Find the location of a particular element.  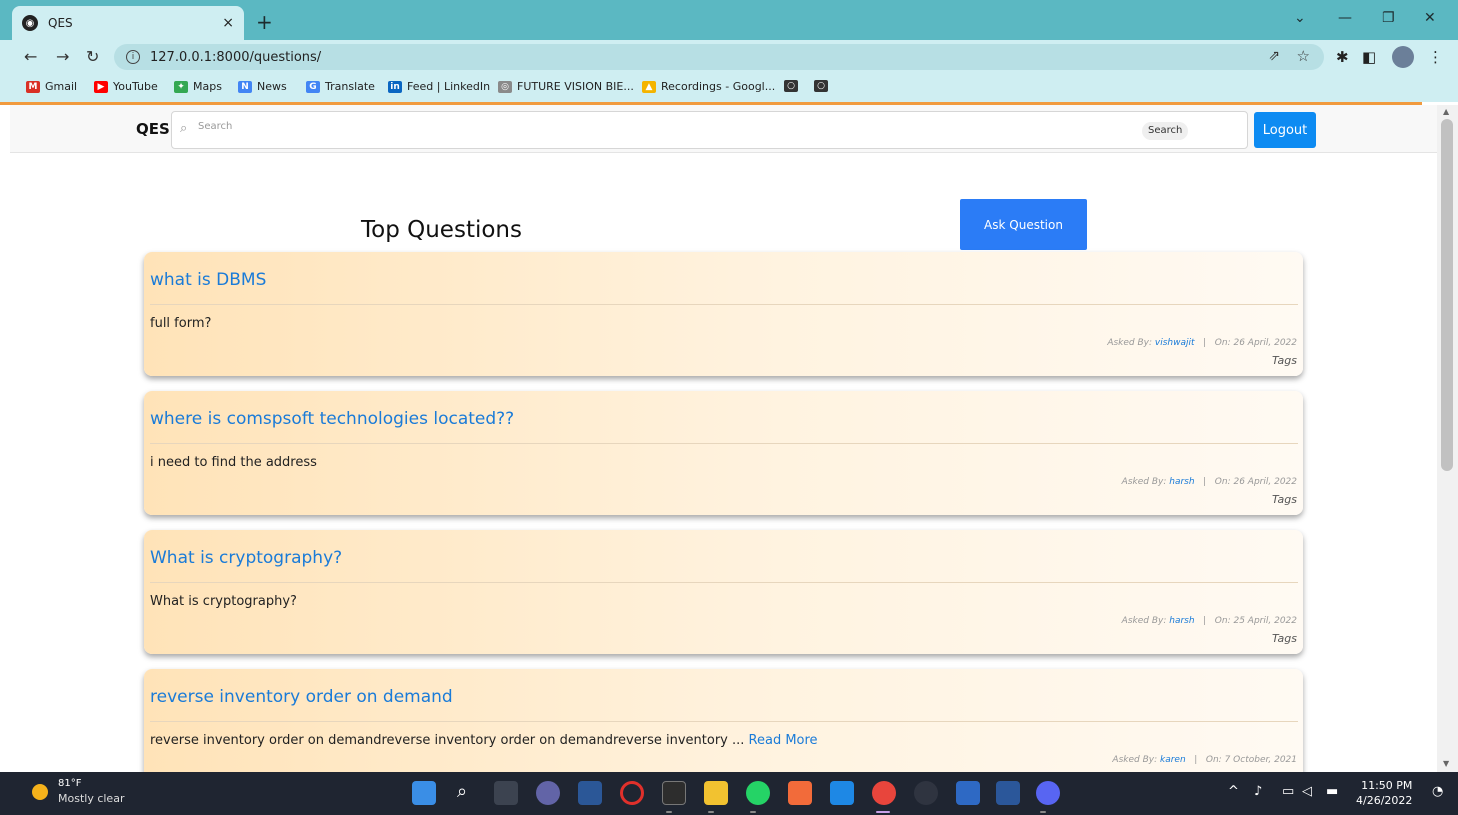

terminal-icon is located at coordinates (674, 793).